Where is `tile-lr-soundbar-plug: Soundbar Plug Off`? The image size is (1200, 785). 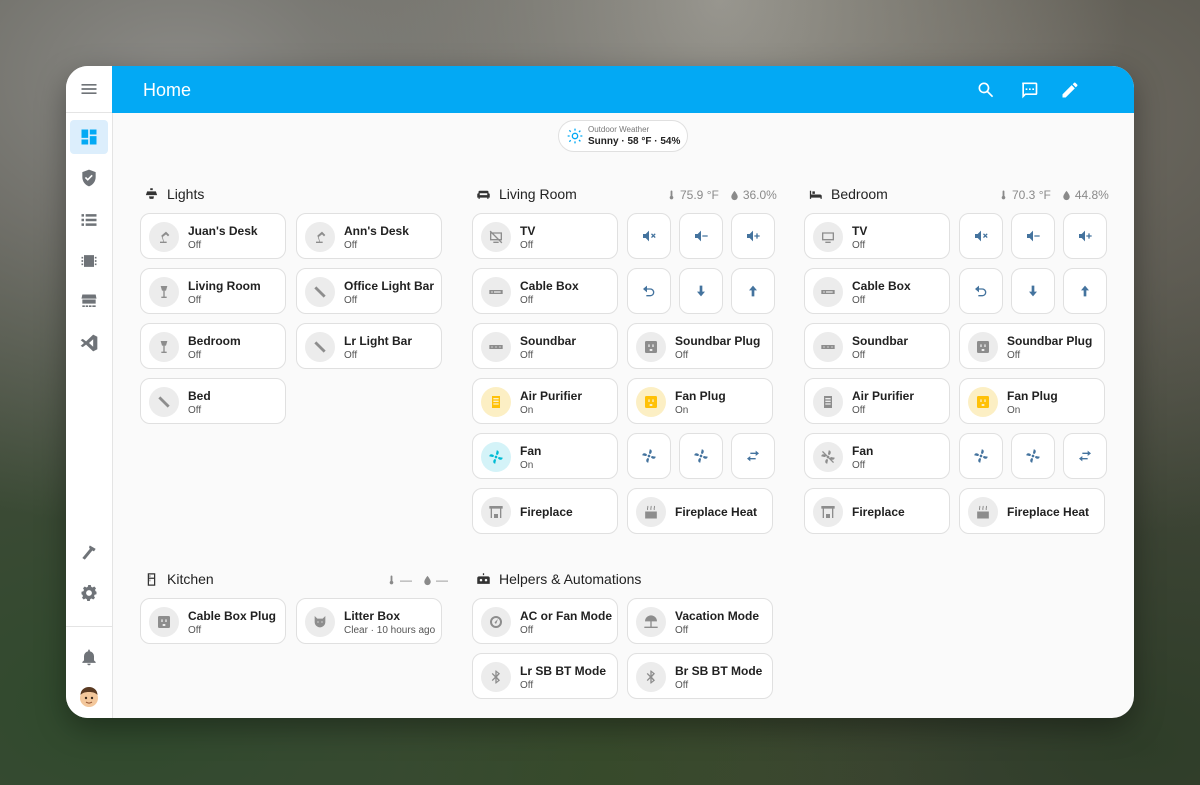
tile-lr-soundbar-plug: Soundbar Plug Off is located at coordinates (700, 346).